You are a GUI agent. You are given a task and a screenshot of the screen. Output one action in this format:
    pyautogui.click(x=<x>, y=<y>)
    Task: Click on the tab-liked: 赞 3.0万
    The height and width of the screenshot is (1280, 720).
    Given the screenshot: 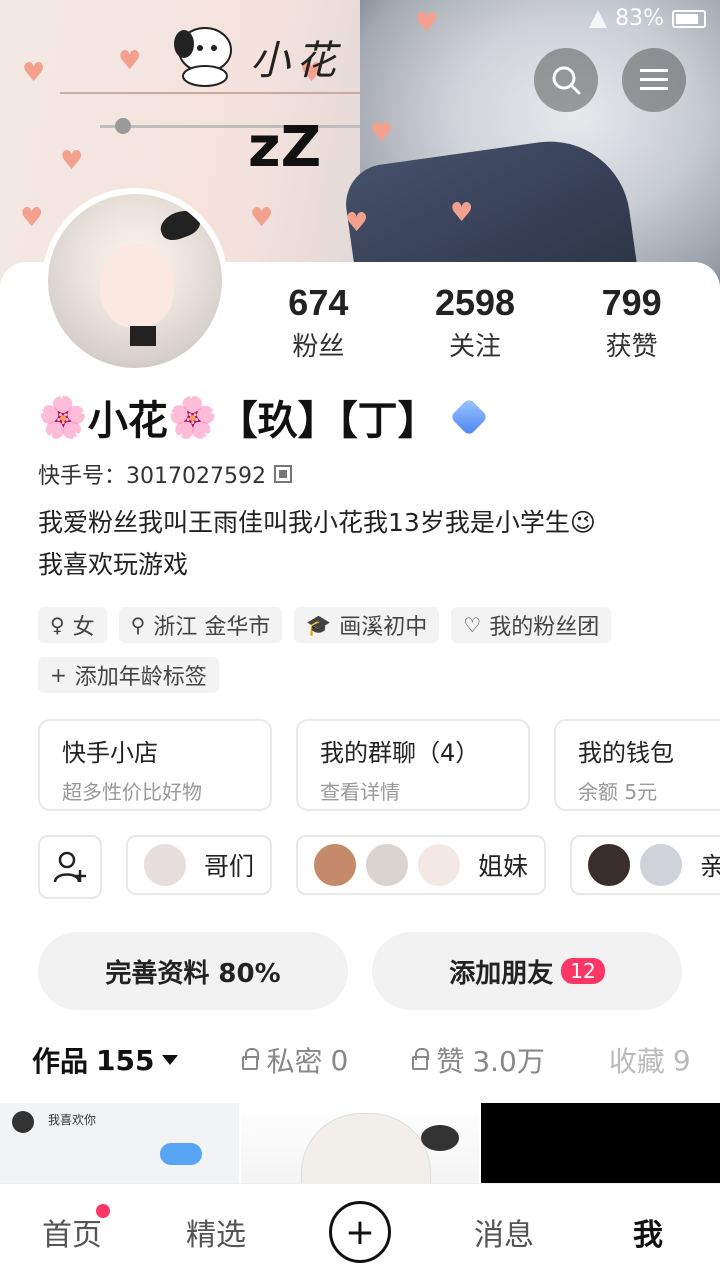 What is the action you would take?
    pyautogui.click(x=478, y=1060)
    